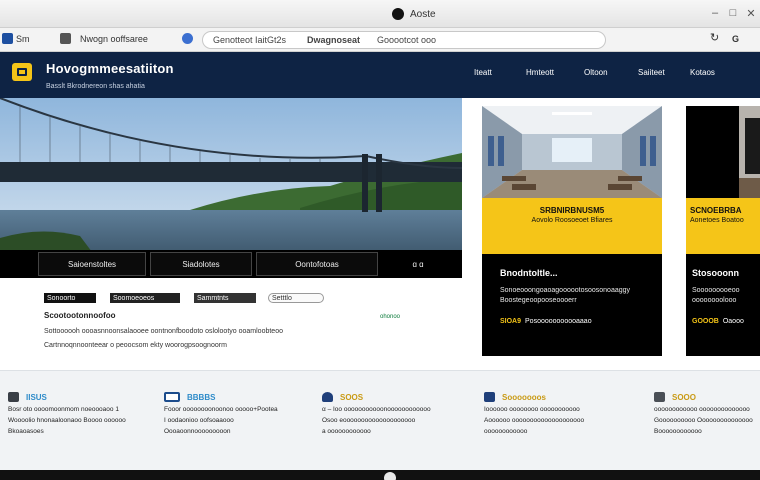 This screenshot has height=480, width=760. Describe the element at coordinates (506, 431) in the screenshot. I see `feature-4-line-3: oooooooooooo` at that location.